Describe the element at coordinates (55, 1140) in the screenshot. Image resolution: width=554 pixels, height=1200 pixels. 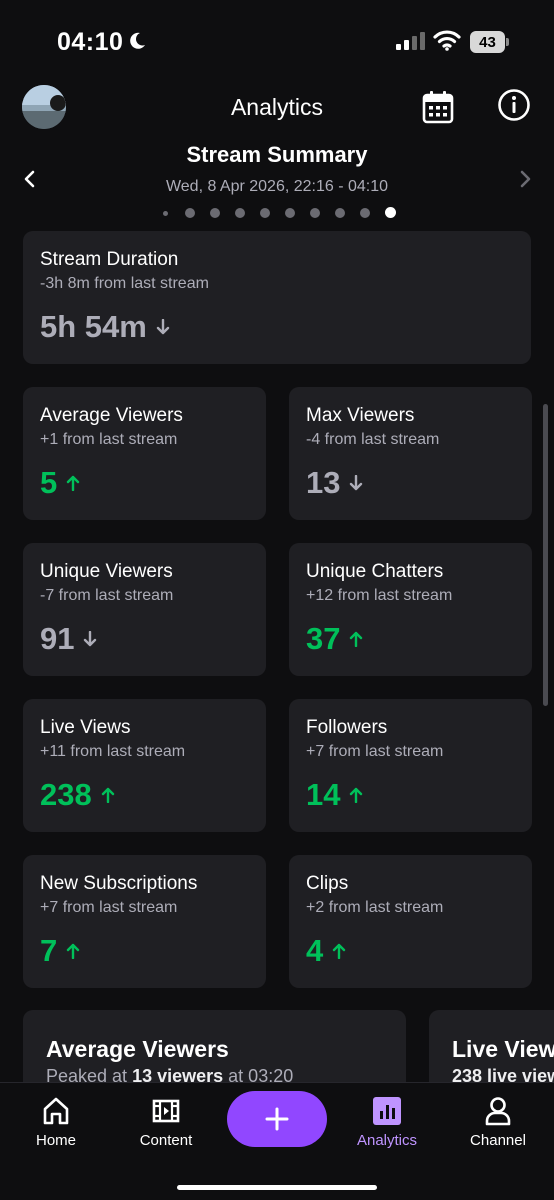
I see `tab-label: Home` at that location.